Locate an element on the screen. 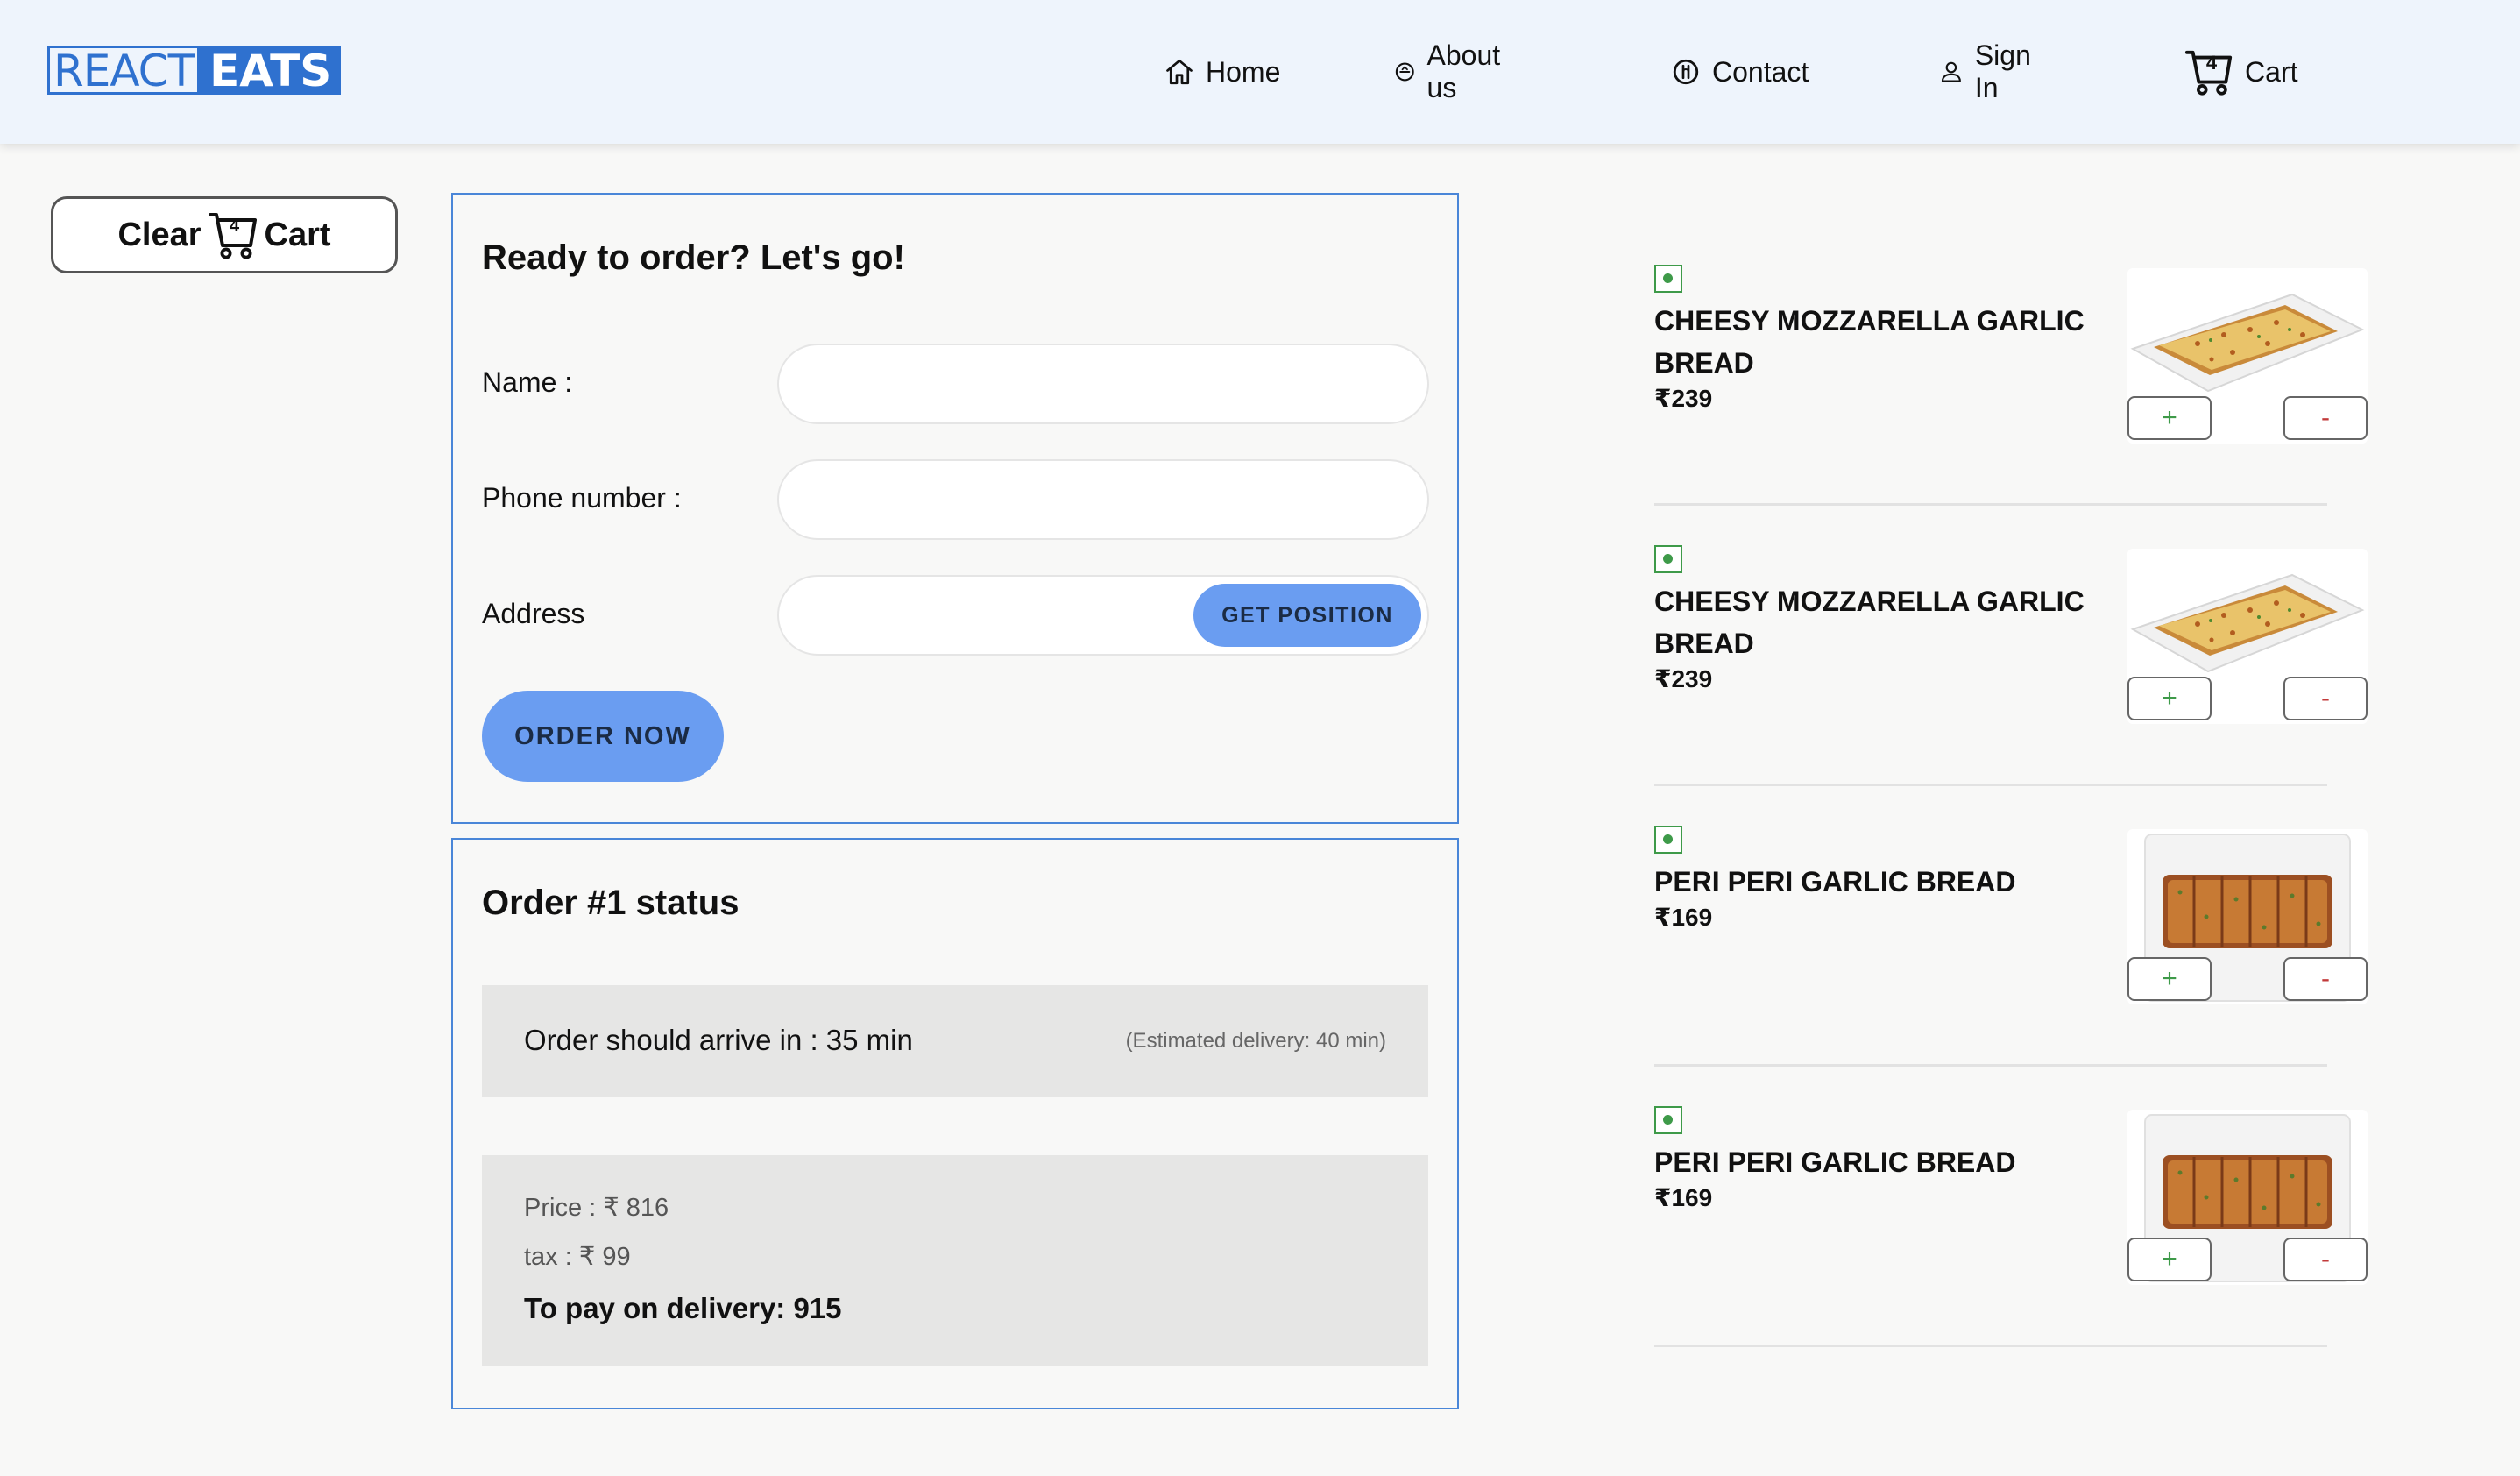 The width and height of the screenshot is (2520, 1476). nav-home-label: Home is located at coordinates (1243, 72).